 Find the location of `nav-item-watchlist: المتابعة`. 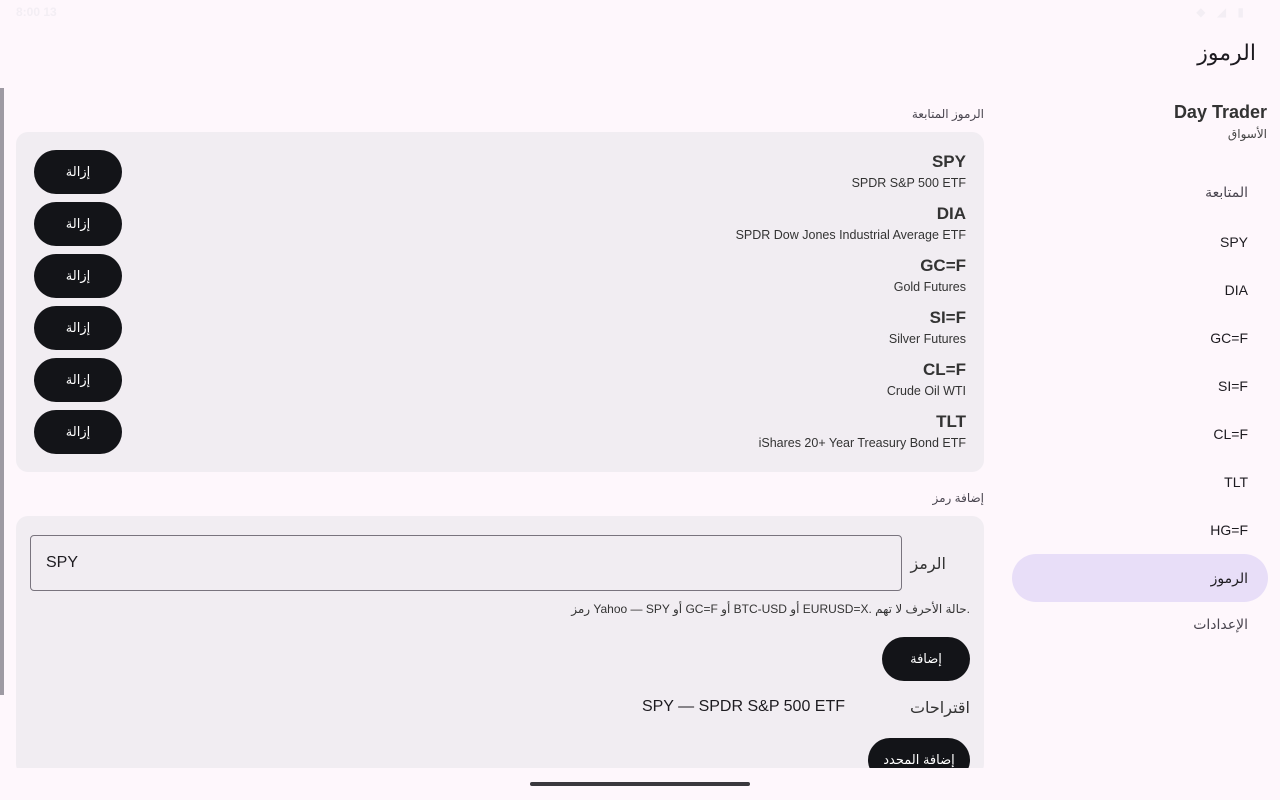

nav-item-watchlist: المتابعة is located at coordinates (1140, 192).